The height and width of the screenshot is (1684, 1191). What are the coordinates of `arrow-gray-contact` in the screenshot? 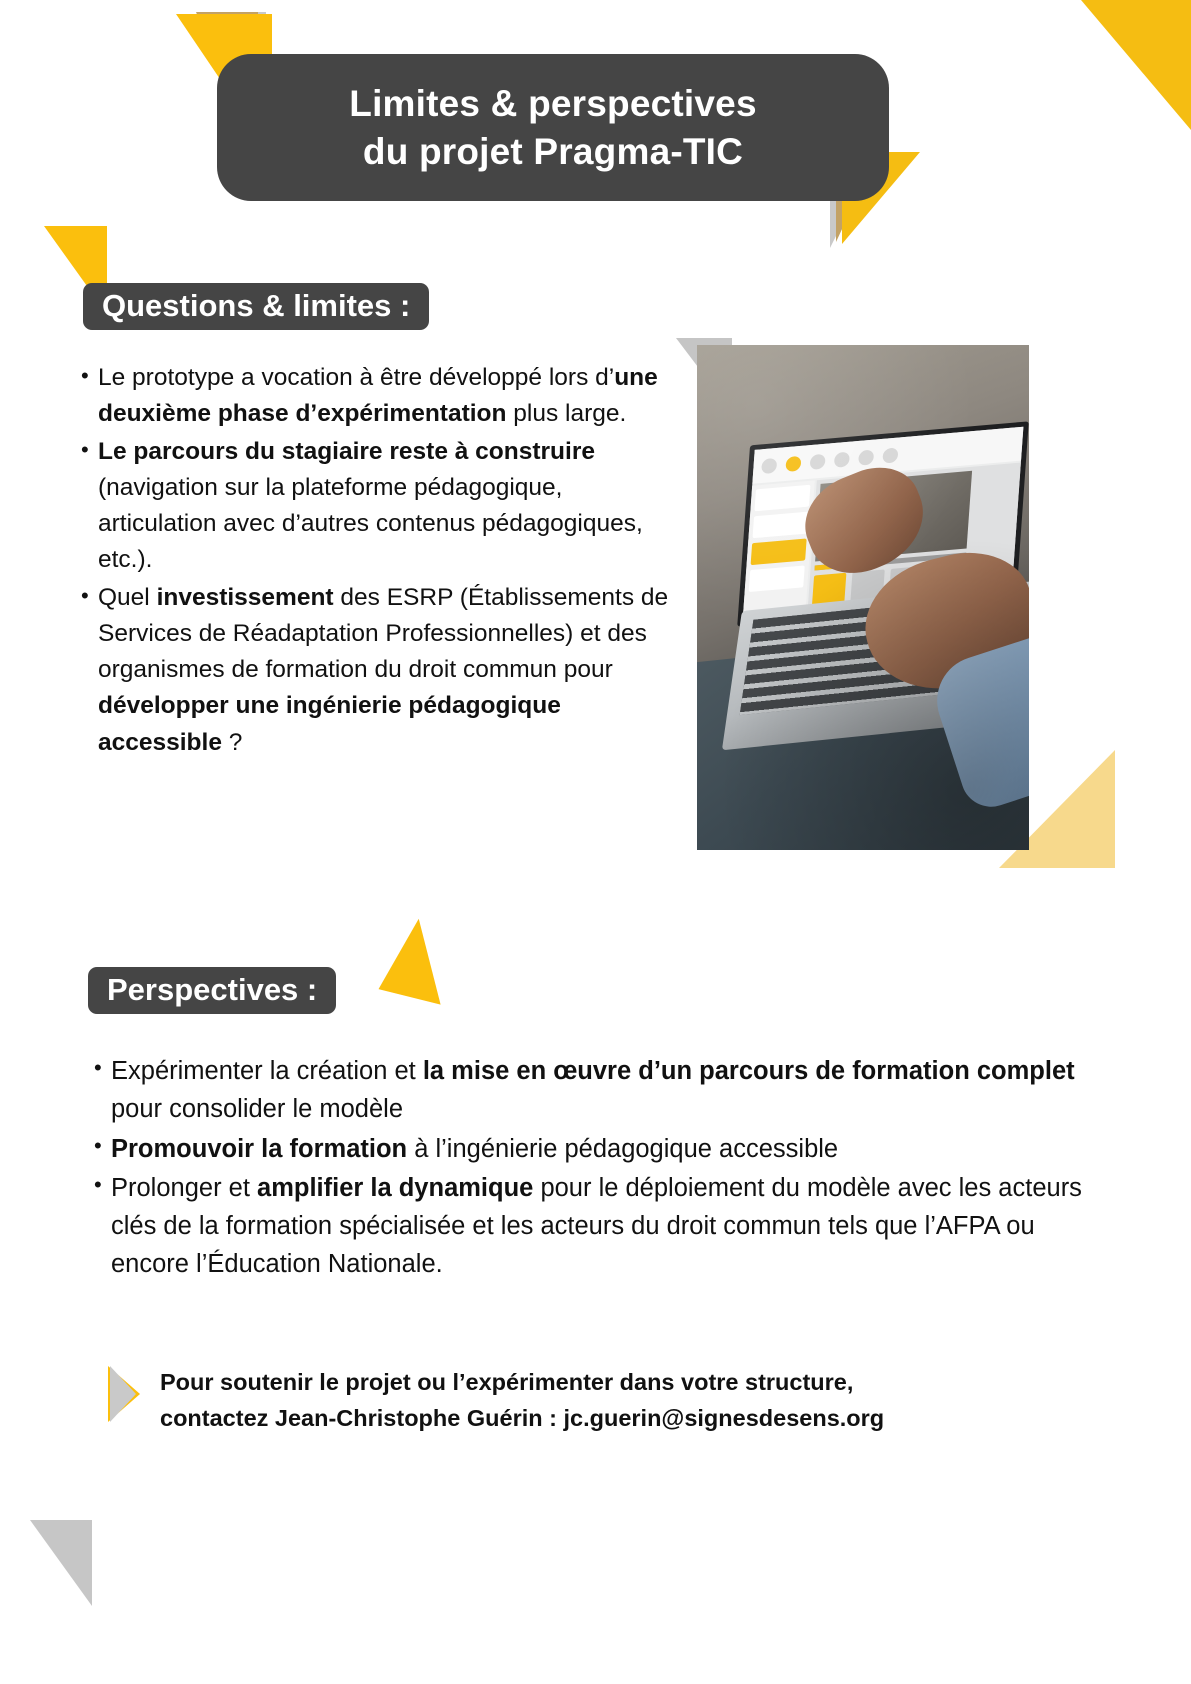 It's located at (123, 1394).